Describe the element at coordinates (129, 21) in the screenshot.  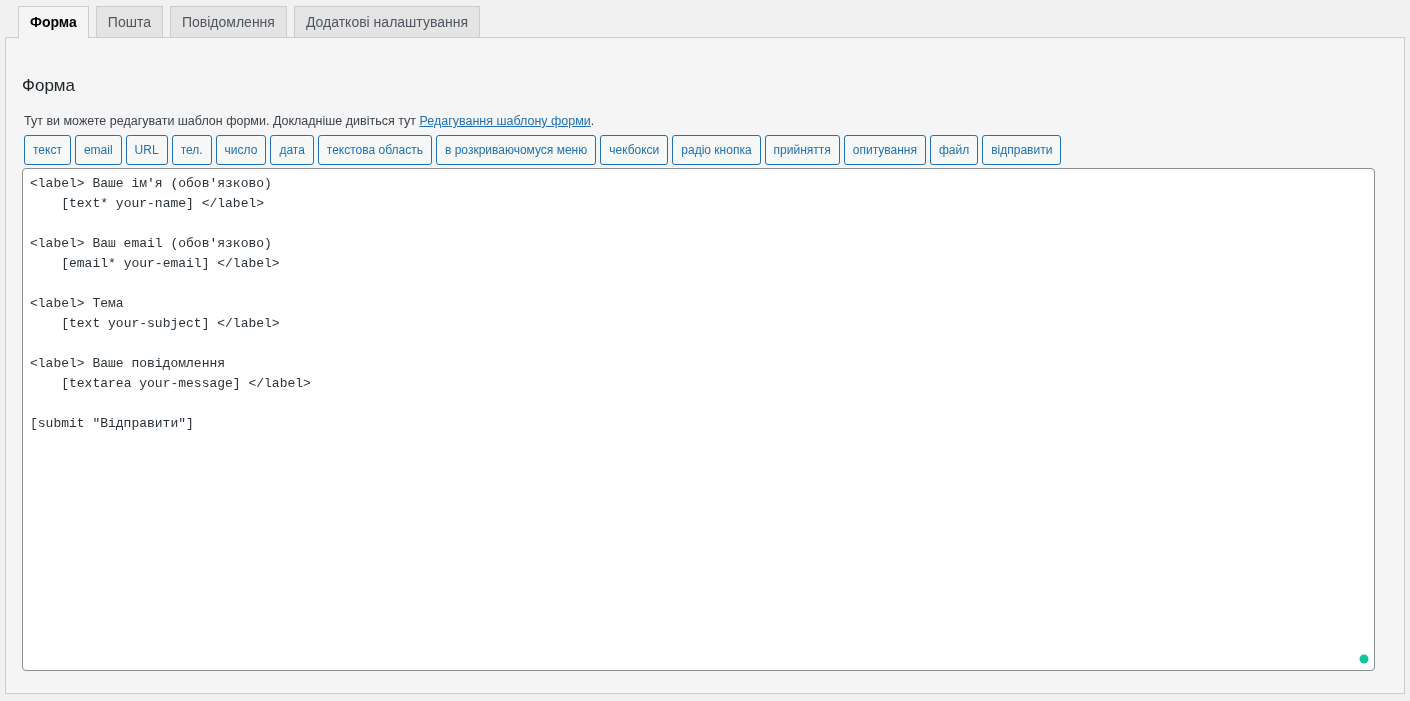
I see `tab: Пошта` at that location.